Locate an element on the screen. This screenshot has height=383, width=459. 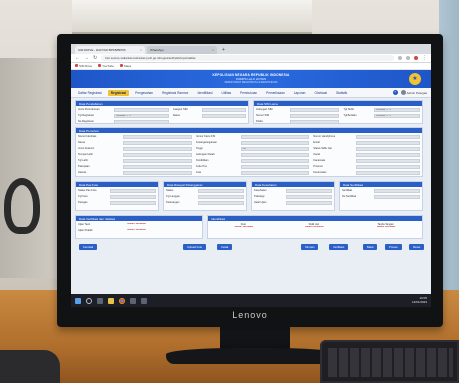
kota-field is located at coordinates (275, 172).